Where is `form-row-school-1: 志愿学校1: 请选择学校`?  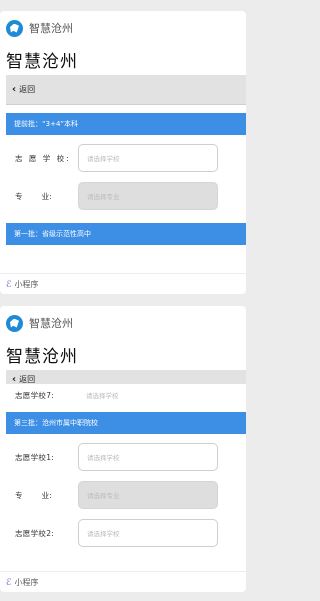 form-row-school-1: 志愿学校1: 请选择学校 is located at coordinates (126, 457).